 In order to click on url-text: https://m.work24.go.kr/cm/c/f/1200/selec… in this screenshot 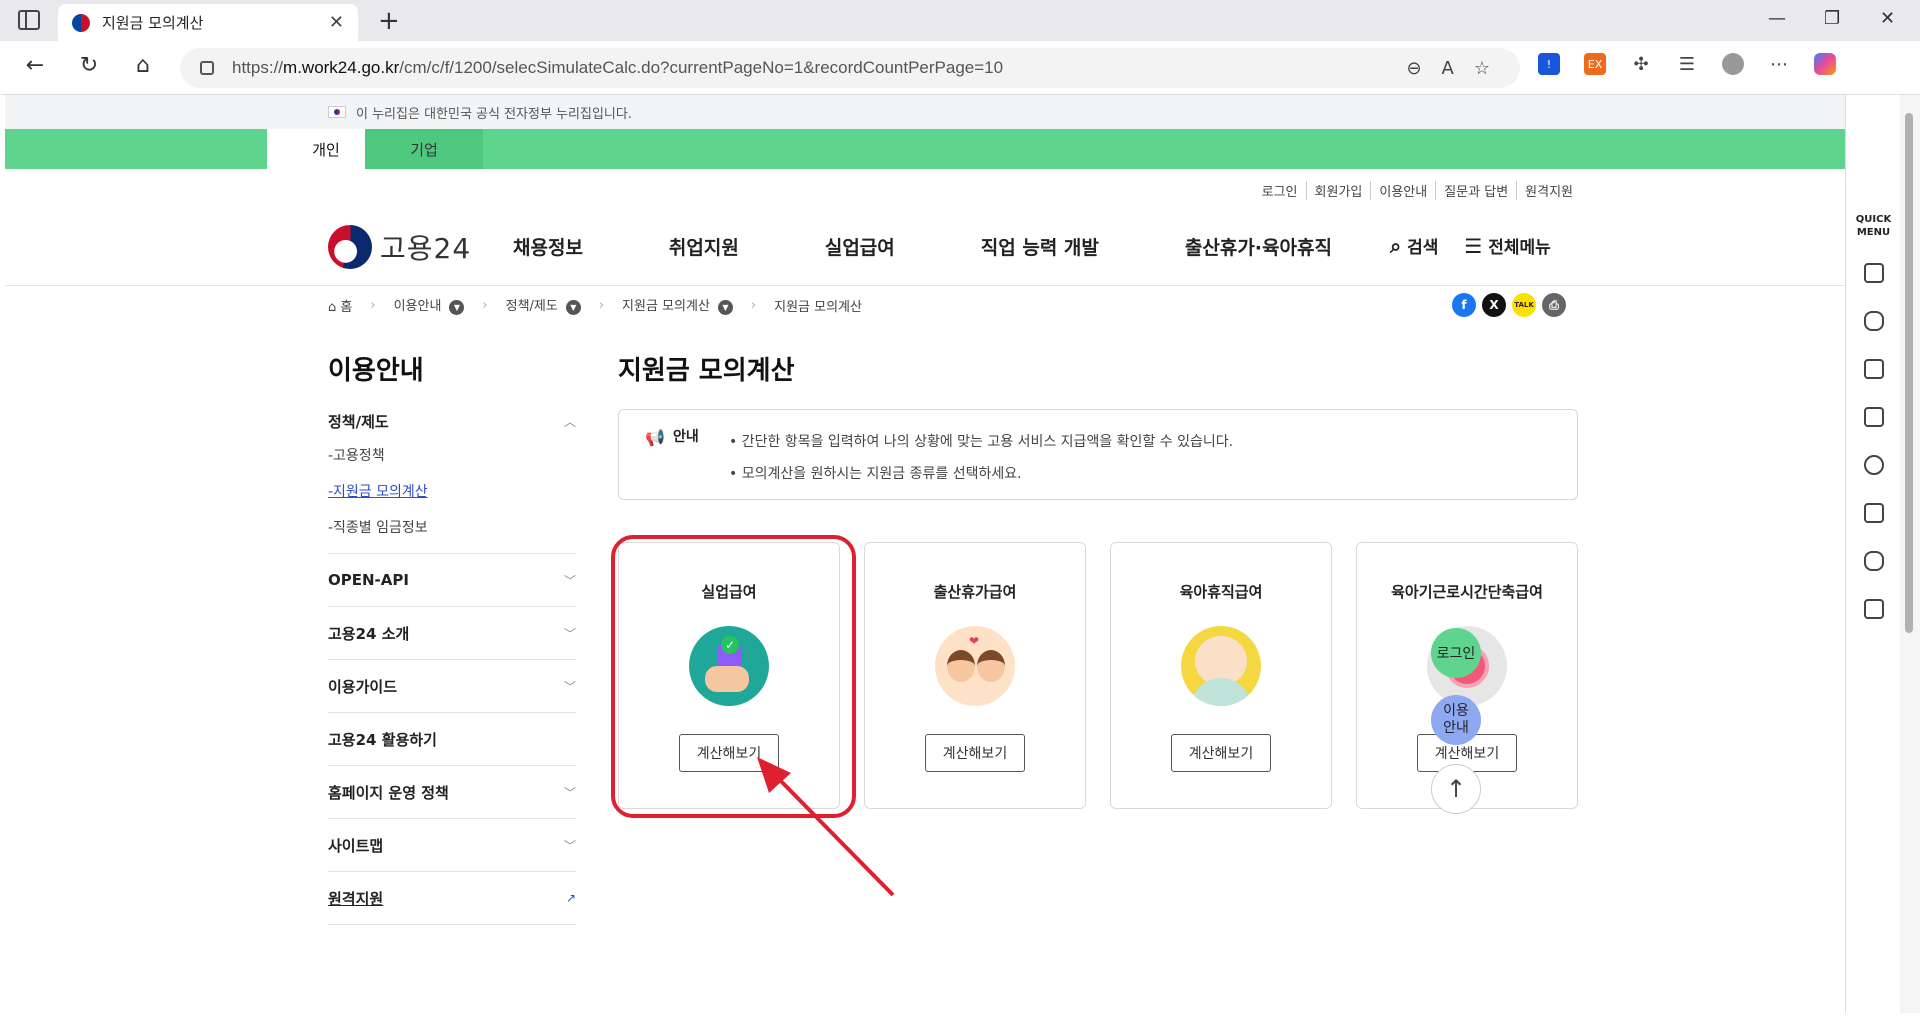, I will do `click(618, 67)`.